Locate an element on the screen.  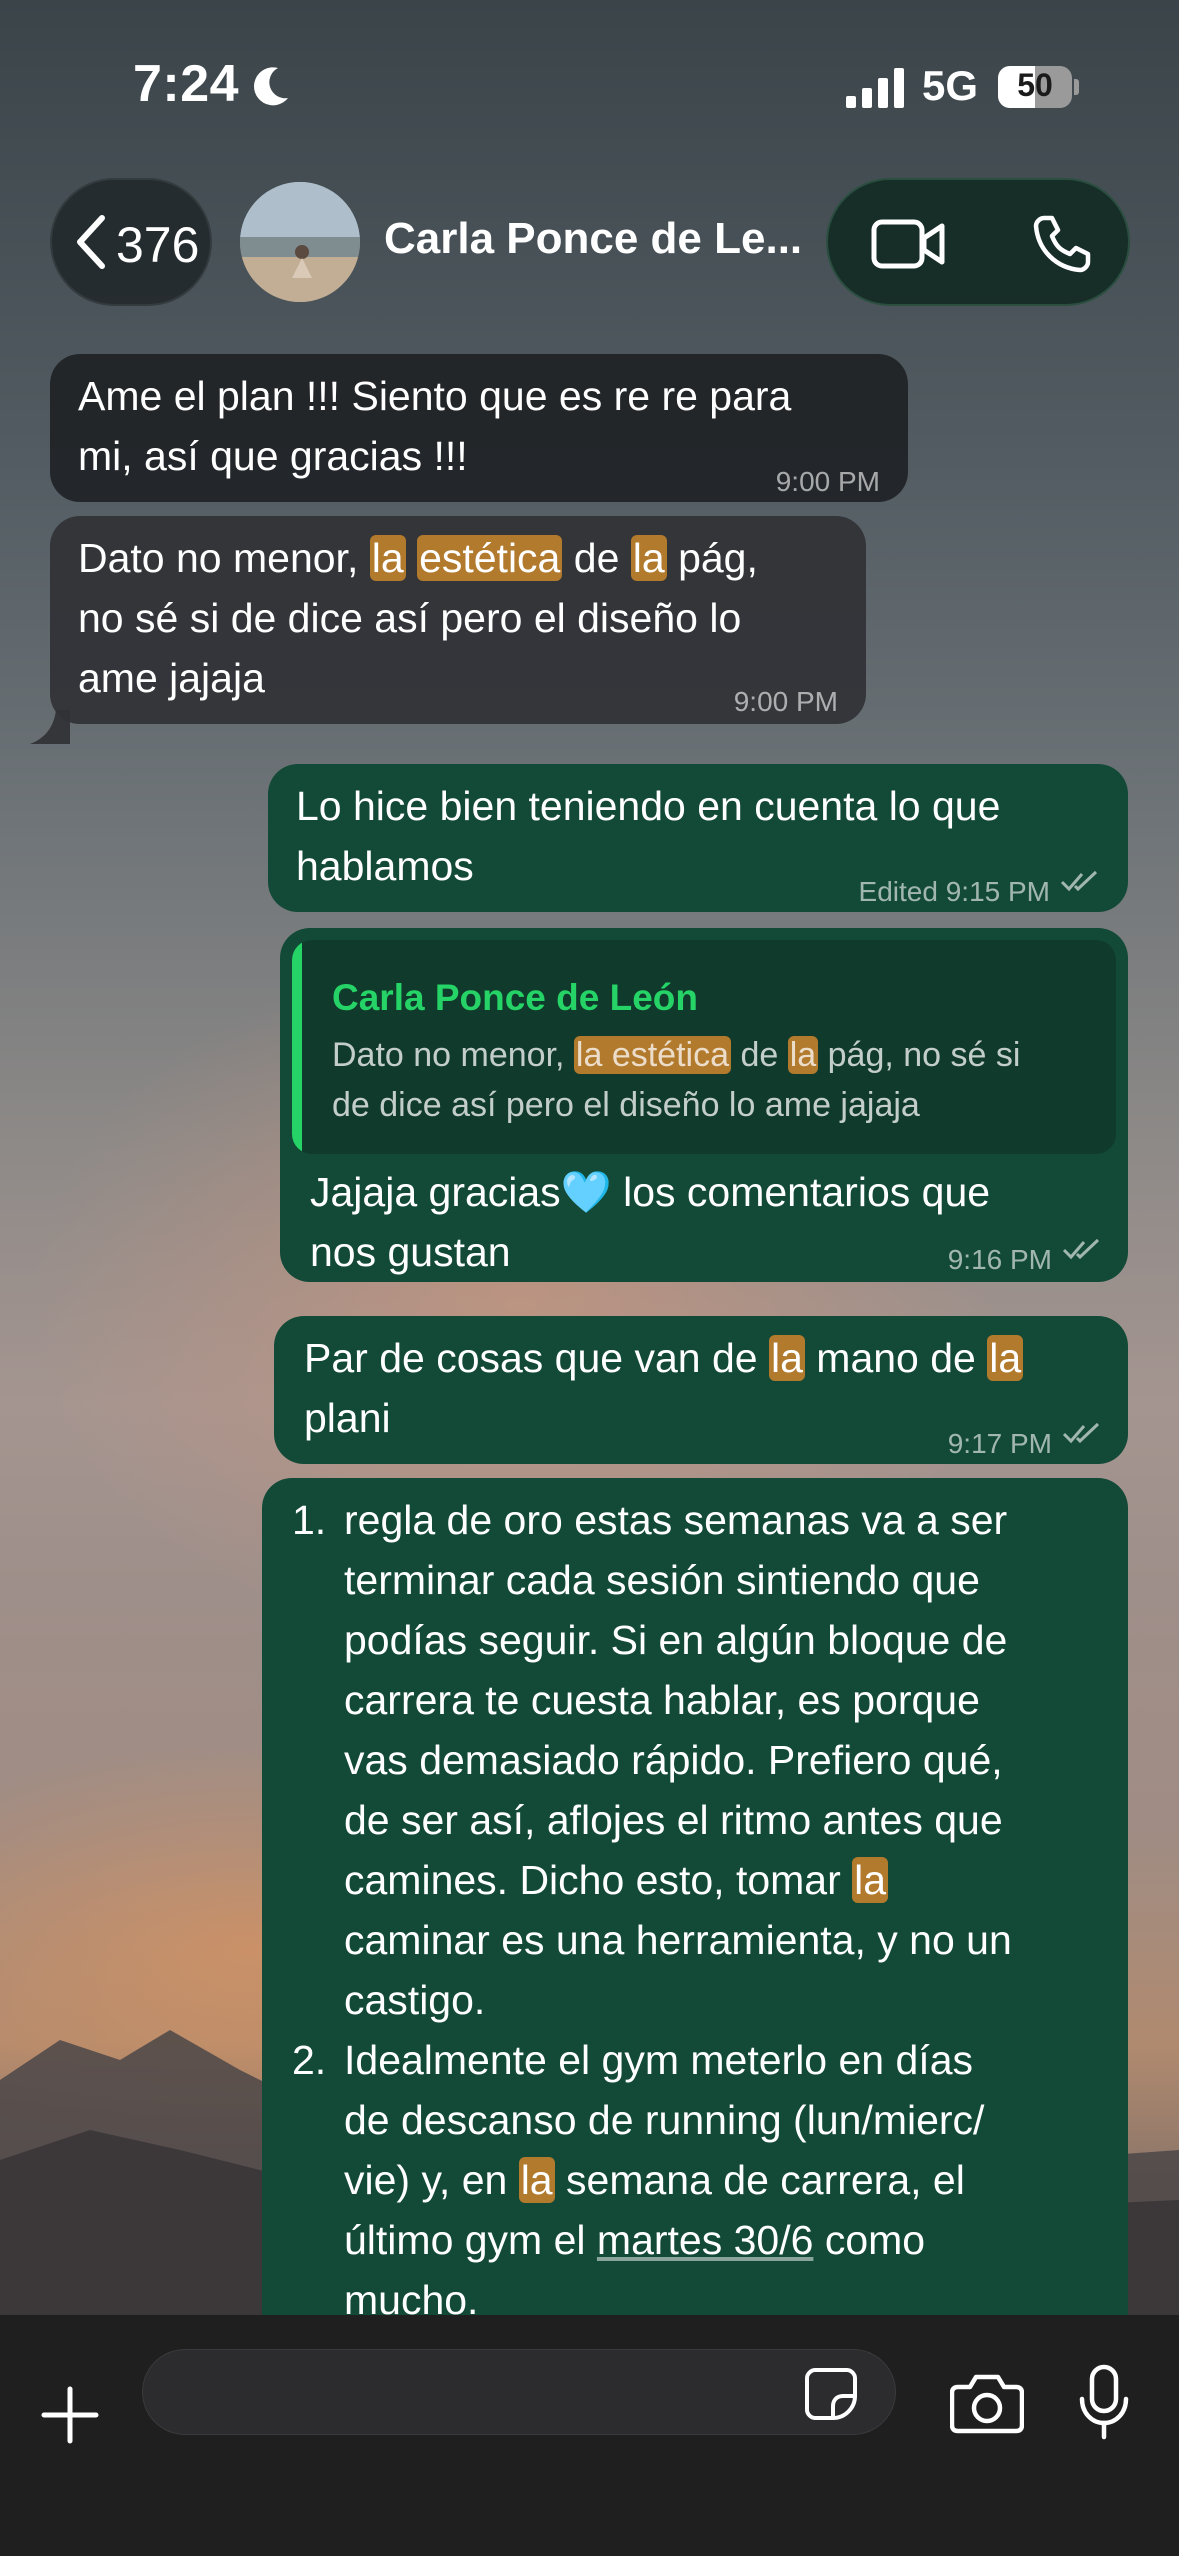
message-time: 9:17 PM is located at coordinates (999, 1443).